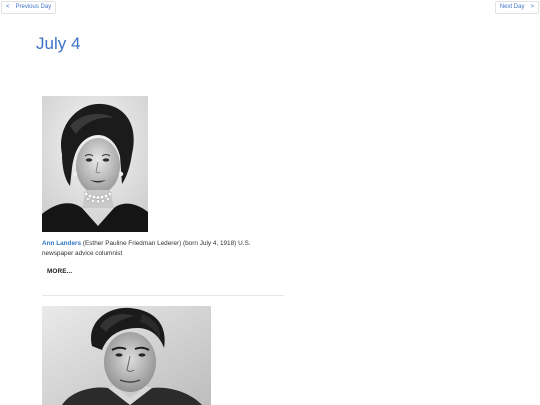  What do you see at coordinates (512, 7) in the screenshot?
I see `next-day-label: Next Day` at bounding box center [512, 7].